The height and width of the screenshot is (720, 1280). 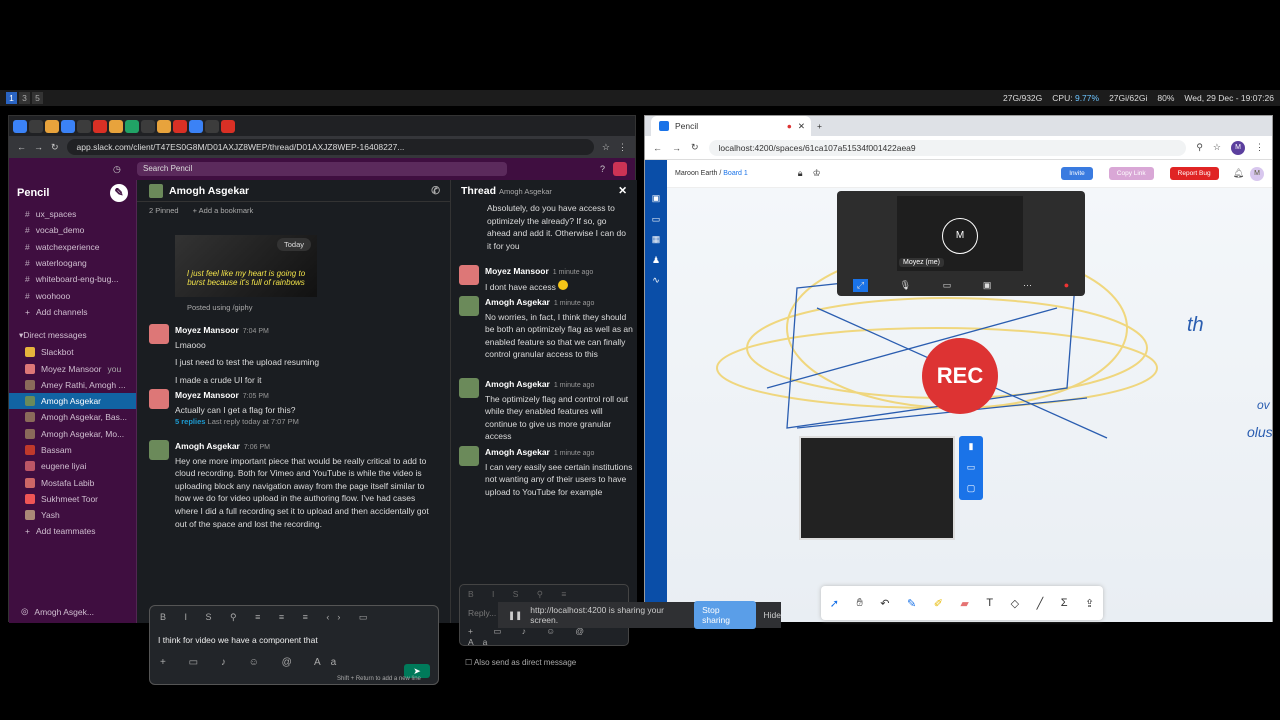 I want to click on report-bug-button: Report Bug, so click(x=1194, y=174).